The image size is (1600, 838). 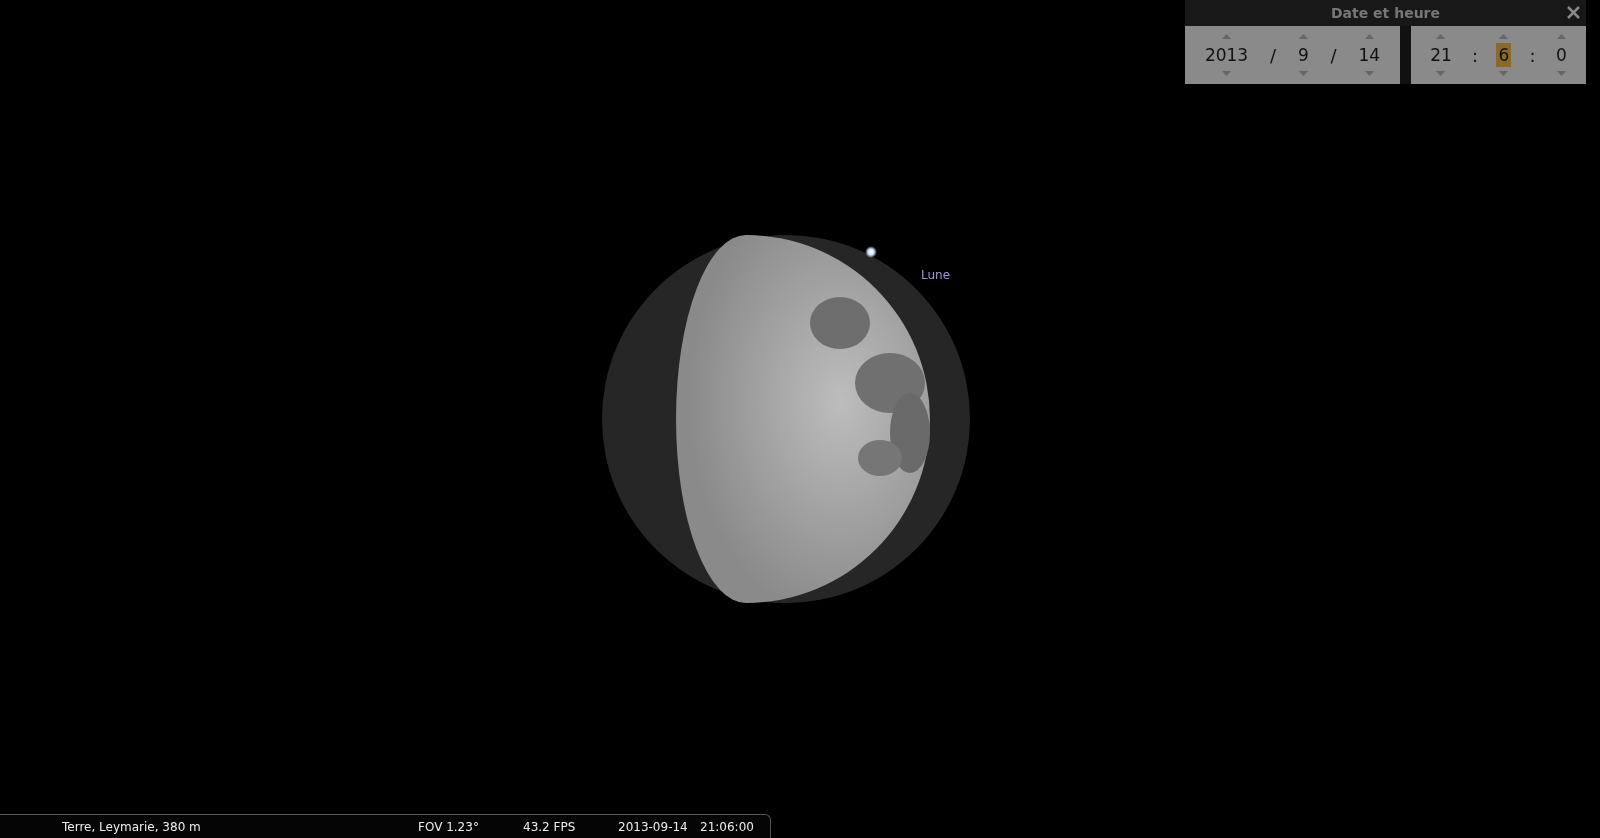 What do you see at coordinates (449, 826) in the screenshot?
I see `fov-text: FOV 1.23°` at bounding box center [449, 826].